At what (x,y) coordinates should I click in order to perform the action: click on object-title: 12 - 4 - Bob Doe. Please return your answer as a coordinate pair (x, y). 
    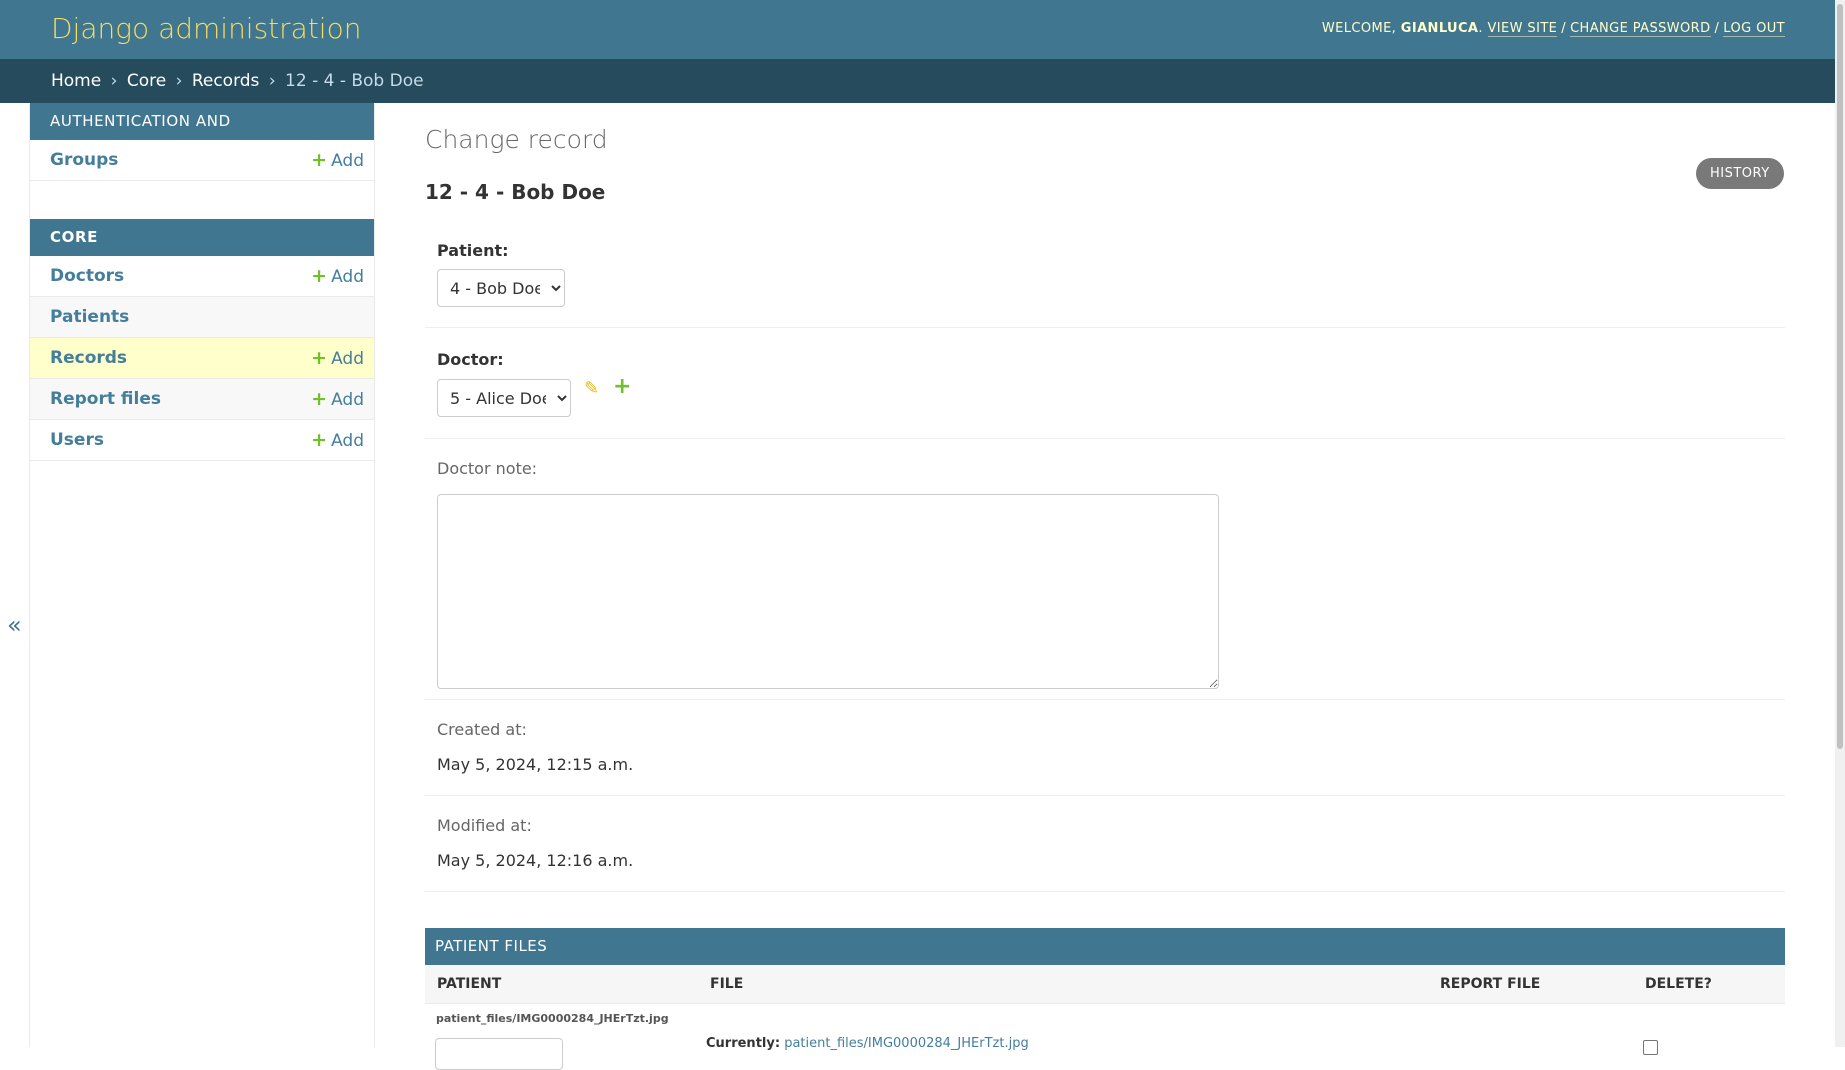
    Looking at the image, I should click on (515, 192).